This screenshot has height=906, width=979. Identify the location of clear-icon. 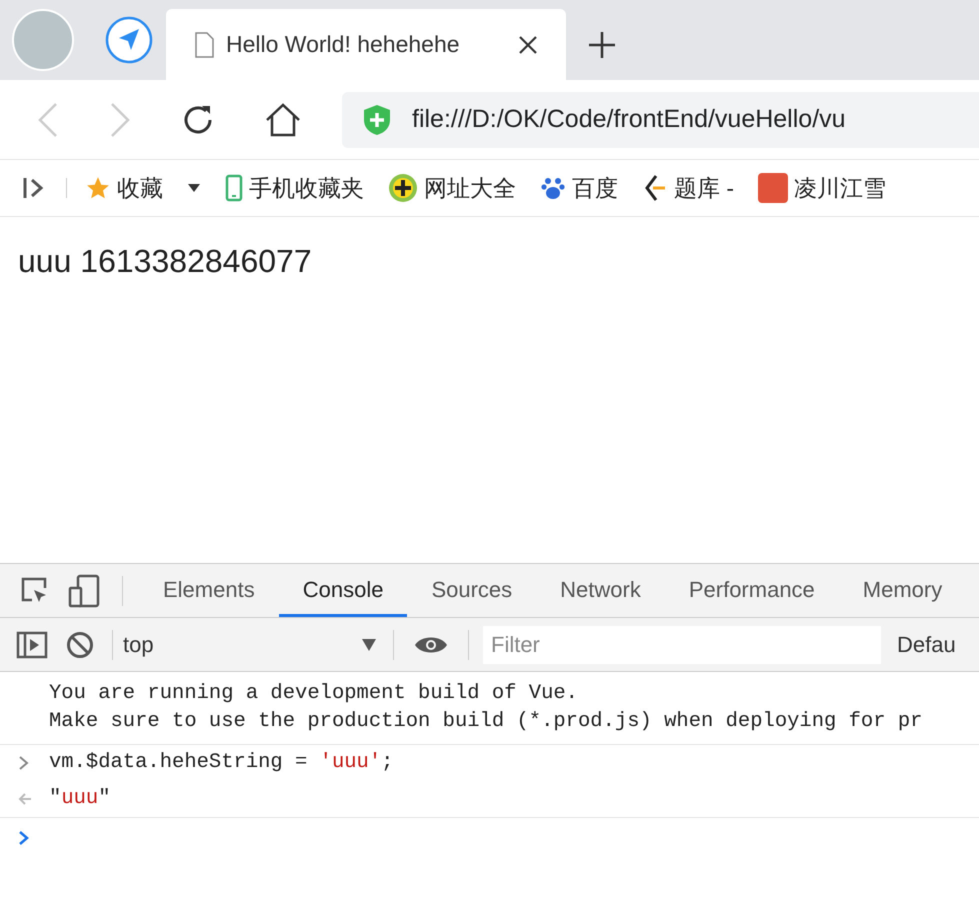
(80, 644).